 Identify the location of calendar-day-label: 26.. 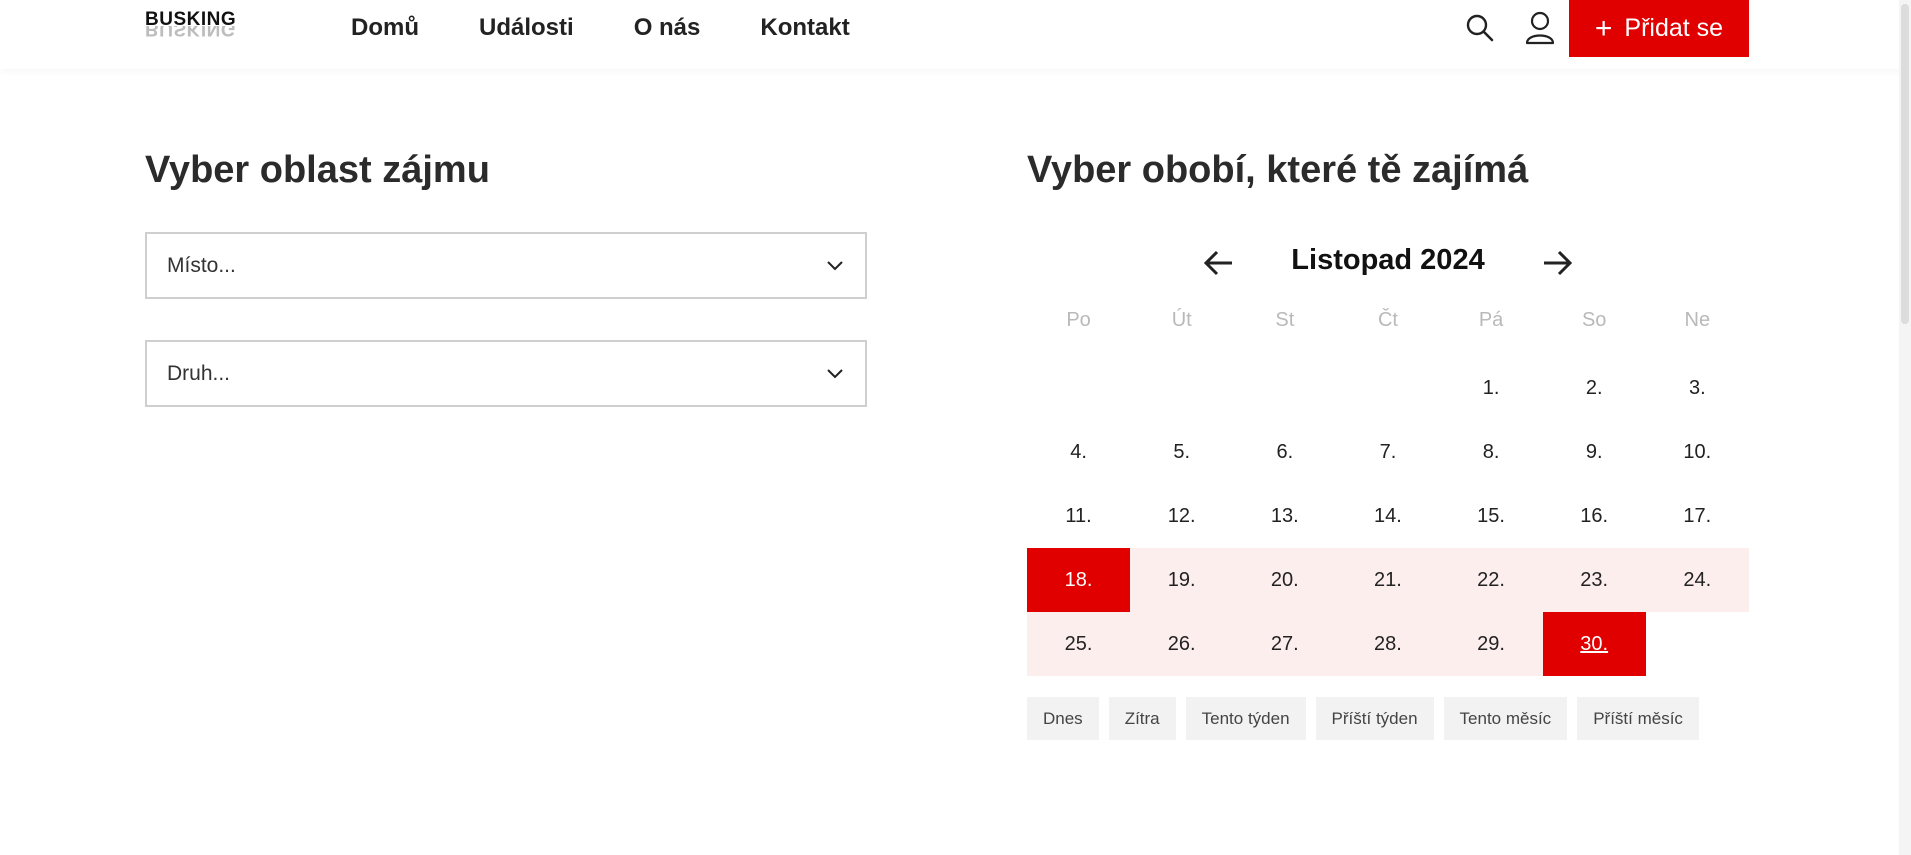
(1181, 643).